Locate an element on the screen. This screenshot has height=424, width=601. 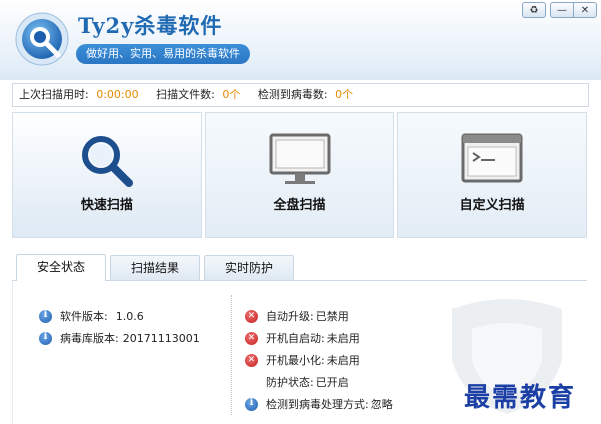
info-row-protection-status: 防护状态: 已开启 is located at coordinates (297, 382).